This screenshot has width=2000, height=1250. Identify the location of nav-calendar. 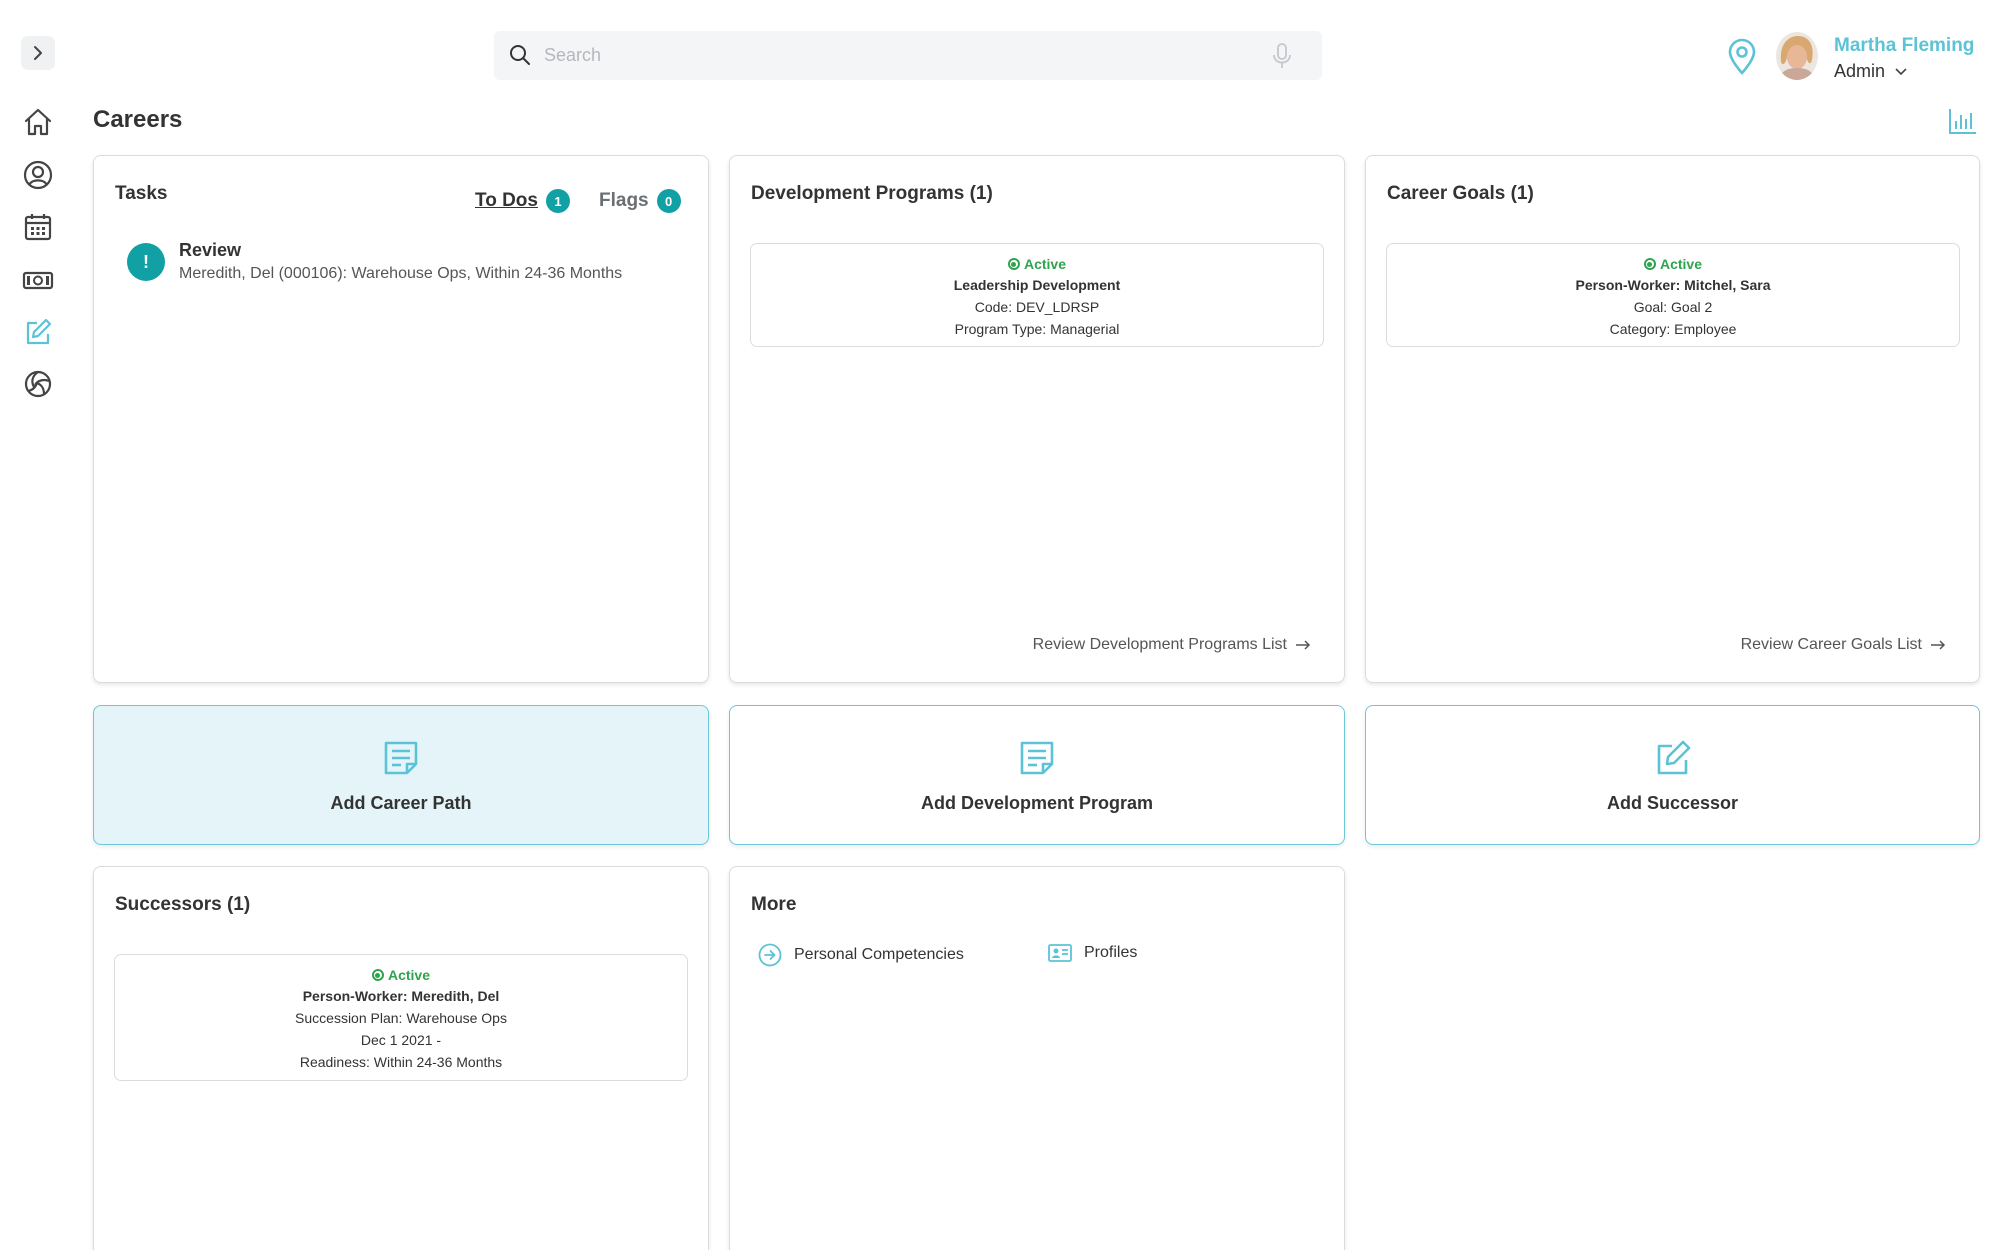
(38, 227).